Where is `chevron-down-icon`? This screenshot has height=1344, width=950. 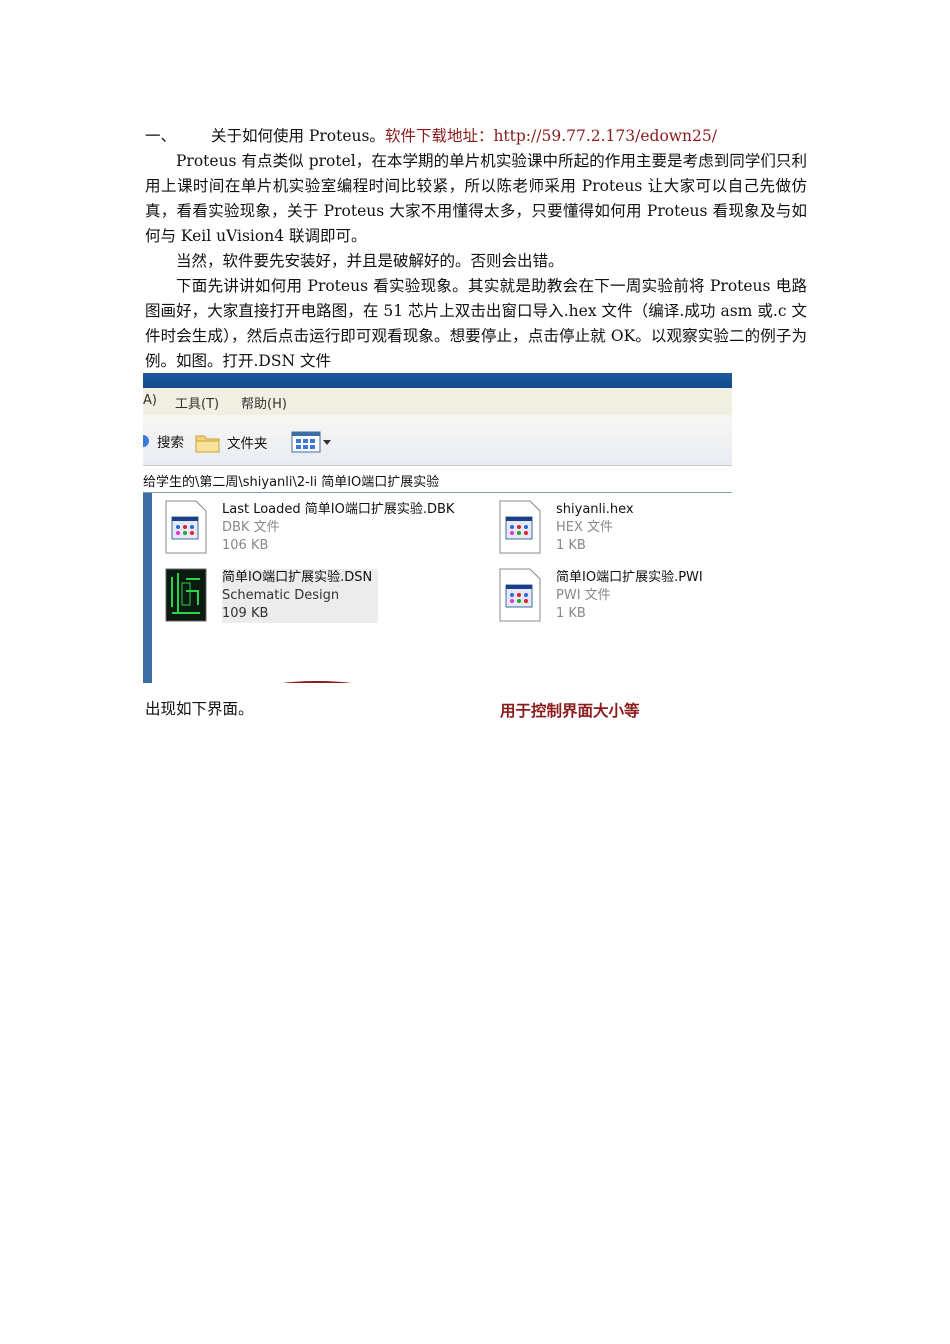 chevron-down-icon is located at coordinates (327, 442).